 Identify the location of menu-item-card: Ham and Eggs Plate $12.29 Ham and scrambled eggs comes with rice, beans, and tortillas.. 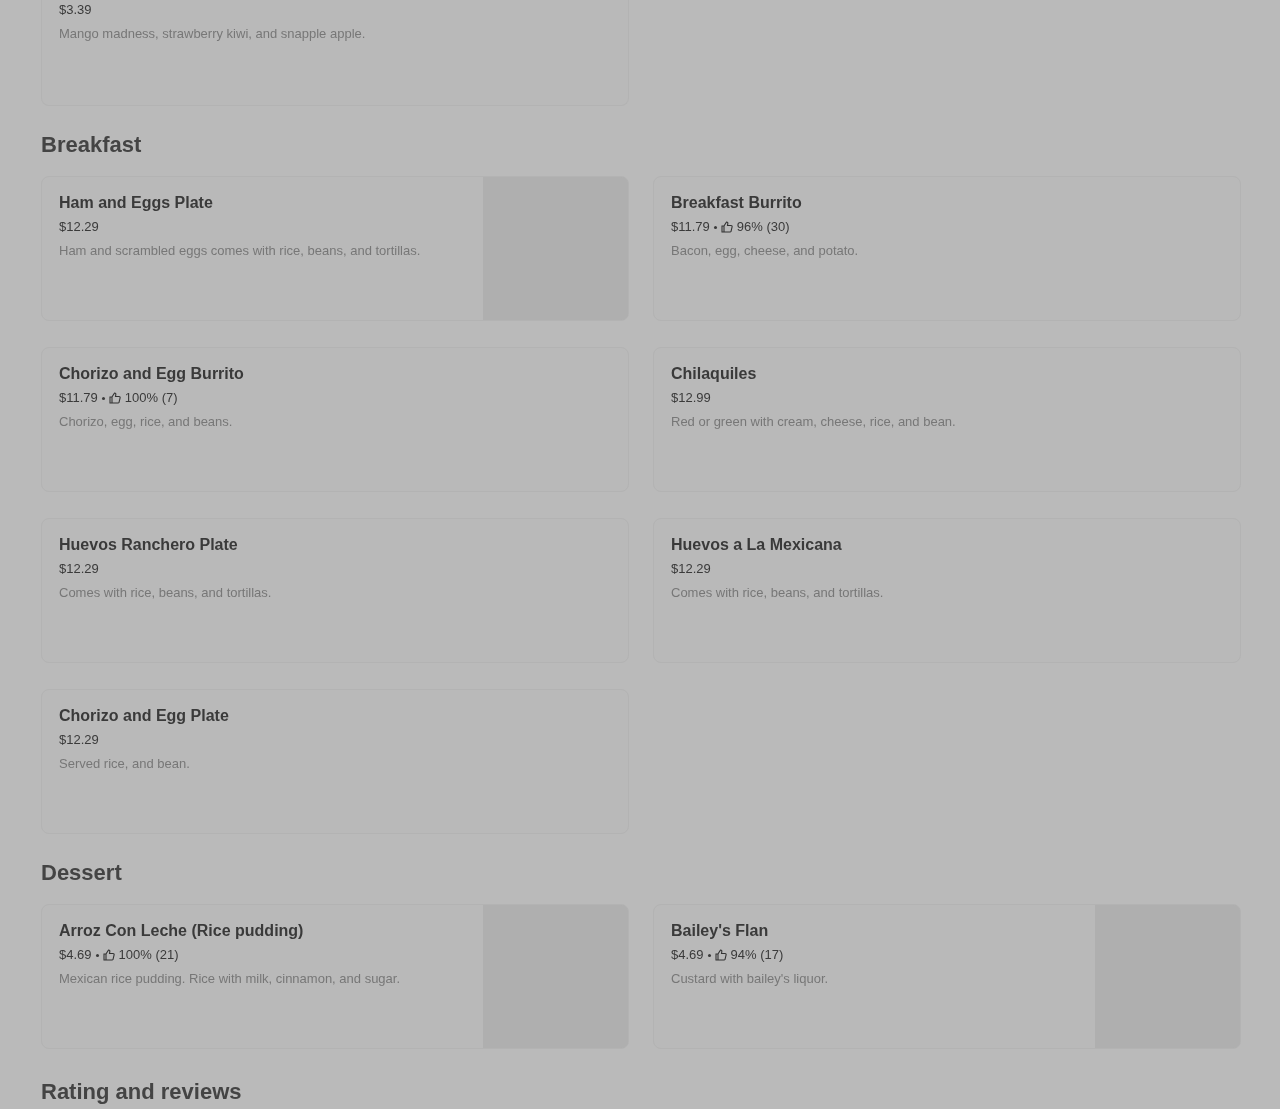
(335, 248).